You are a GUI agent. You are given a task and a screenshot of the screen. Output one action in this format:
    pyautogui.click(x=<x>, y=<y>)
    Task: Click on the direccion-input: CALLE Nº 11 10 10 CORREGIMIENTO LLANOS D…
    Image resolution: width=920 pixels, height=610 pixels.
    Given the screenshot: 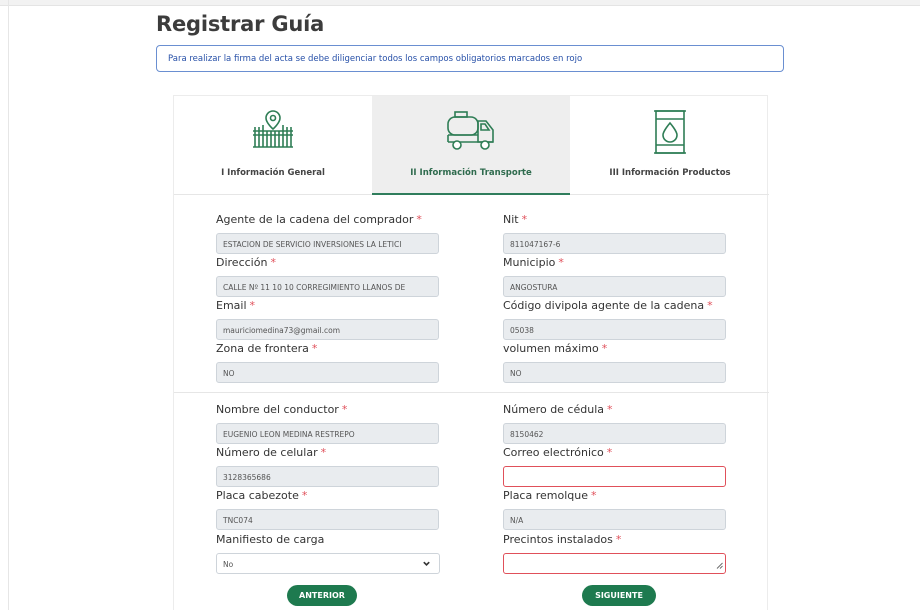 What is the action you would take?
    pyautogui.click(x=327, y=286)
    